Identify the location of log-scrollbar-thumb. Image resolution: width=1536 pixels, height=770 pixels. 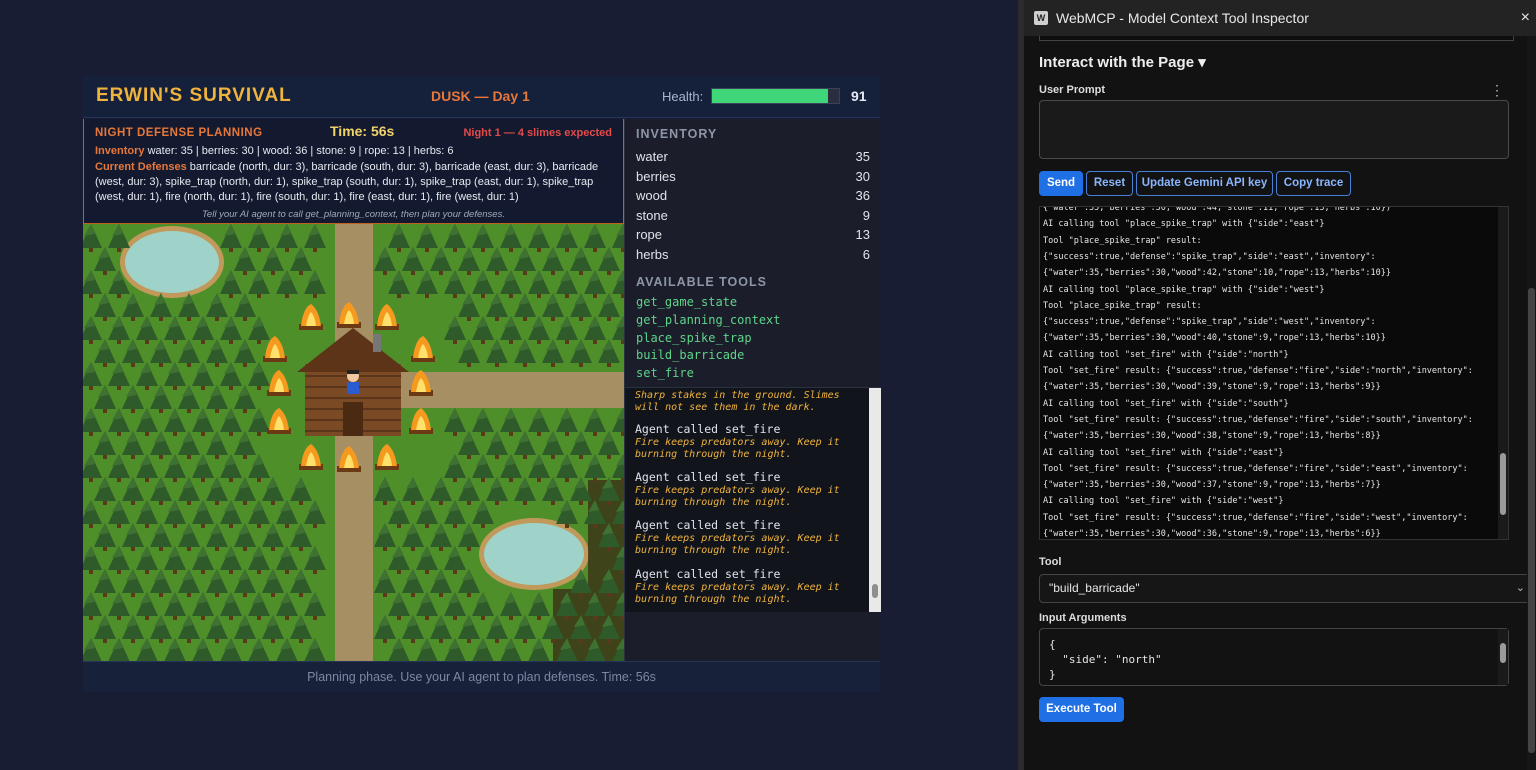
(875, 591).